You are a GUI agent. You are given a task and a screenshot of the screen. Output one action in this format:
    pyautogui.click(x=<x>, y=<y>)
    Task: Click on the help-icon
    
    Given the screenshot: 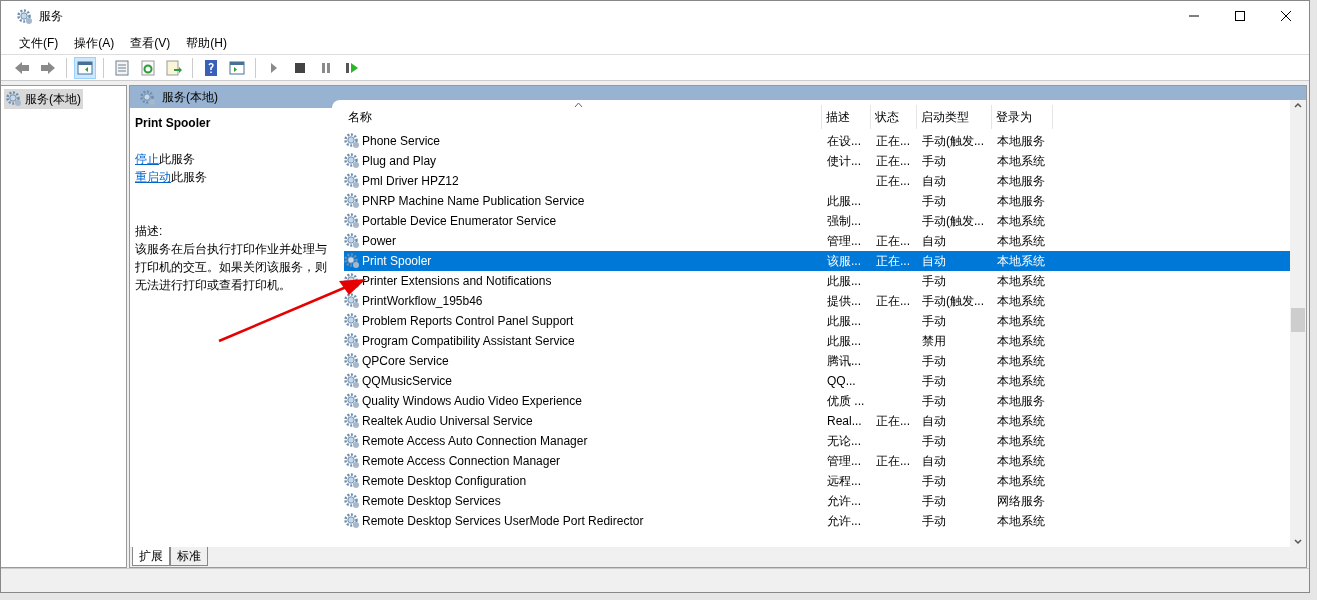 What is the action you would take?
    pyautogui.click(x=211, y=67)
    